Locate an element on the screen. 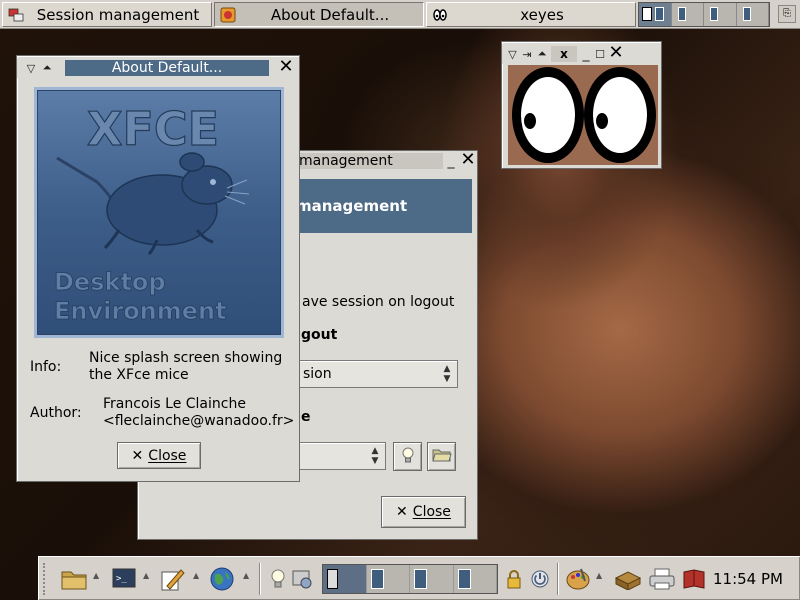 The height and width of the screenshot is (600, 800). xeyes-window: ▽ ⇥ ⏶ x _ ☐ ✕ is located at coordinates (581, 105).